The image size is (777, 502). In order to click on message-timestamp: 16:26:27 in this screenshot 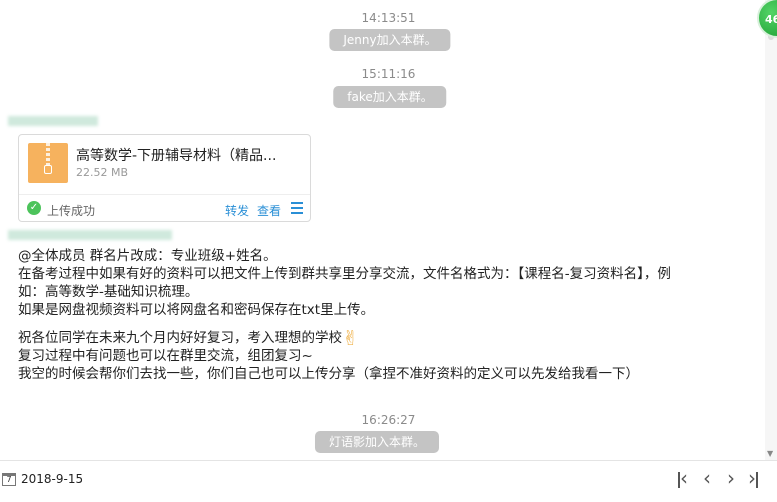, I will do `click(388, 420)`.